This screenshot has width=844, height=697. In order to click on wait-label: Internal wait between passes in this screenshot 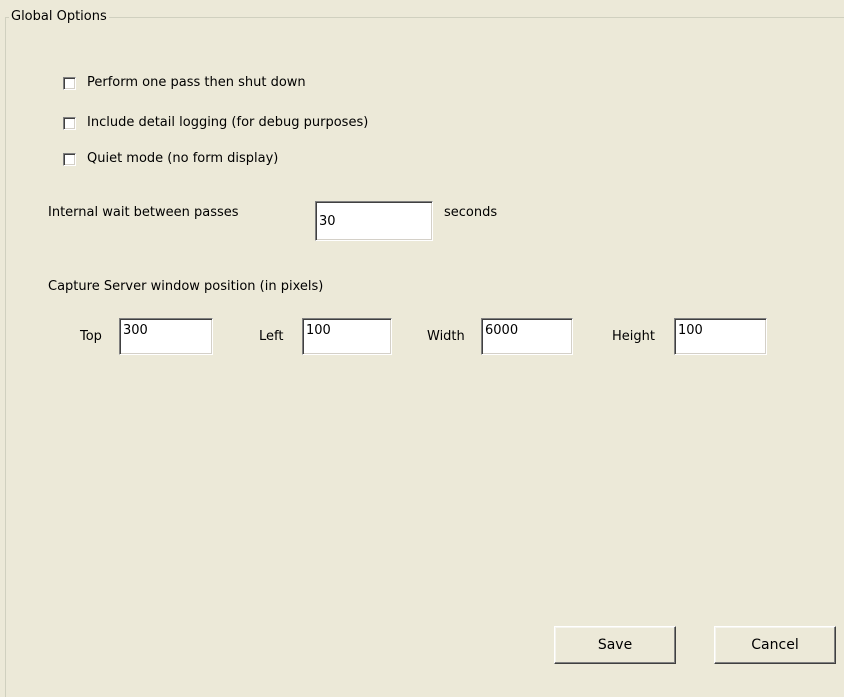, I will do `click(143, 212)`.